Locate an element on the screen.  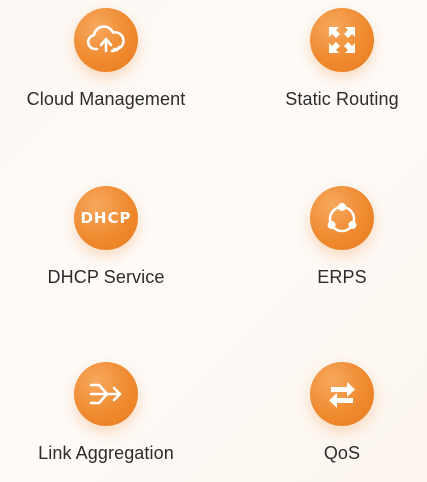
dhcp-icon-text: DHCP is located at coordinates (106, 218).